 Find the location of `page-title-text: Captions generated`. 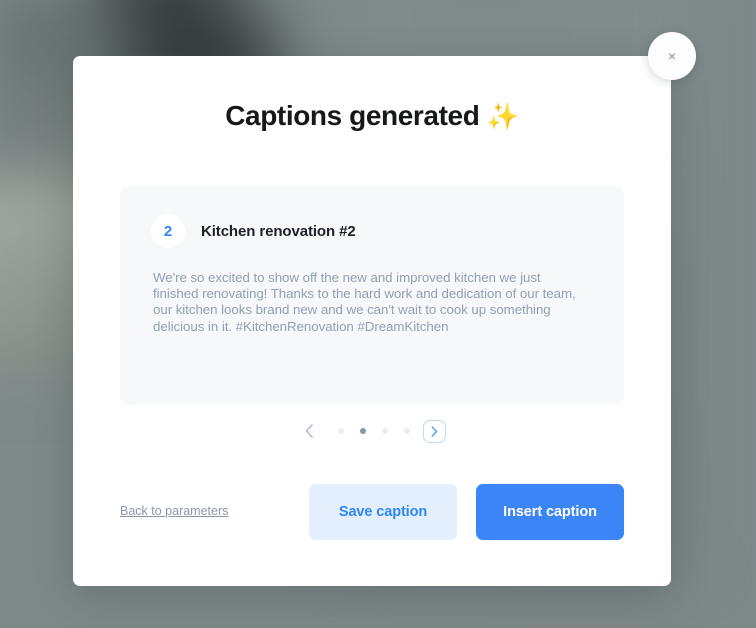

page-title-text: Captions generated is located at coordinates (352, 115).